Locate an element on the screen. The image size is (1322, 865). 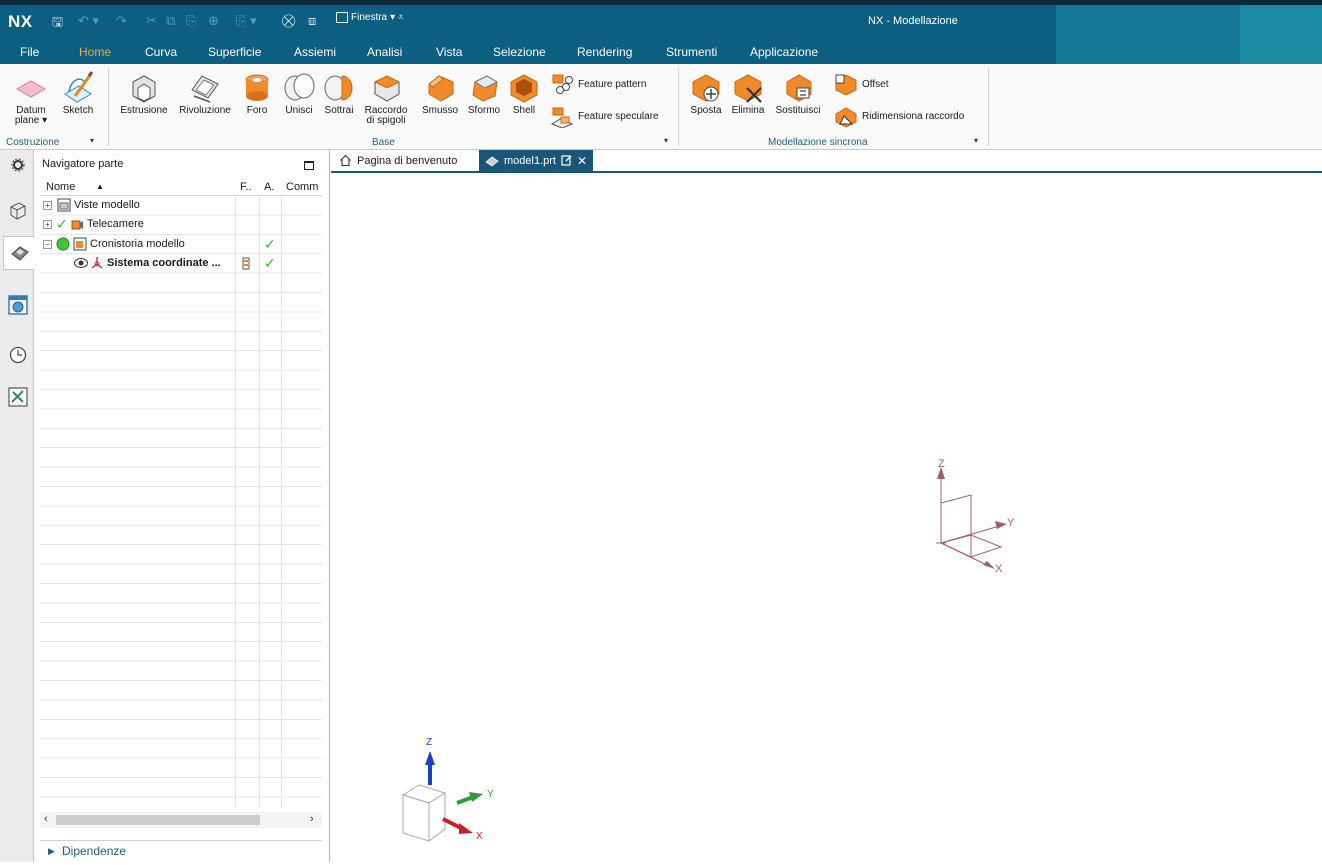
unite-icon is located at coordinates (299, 87).